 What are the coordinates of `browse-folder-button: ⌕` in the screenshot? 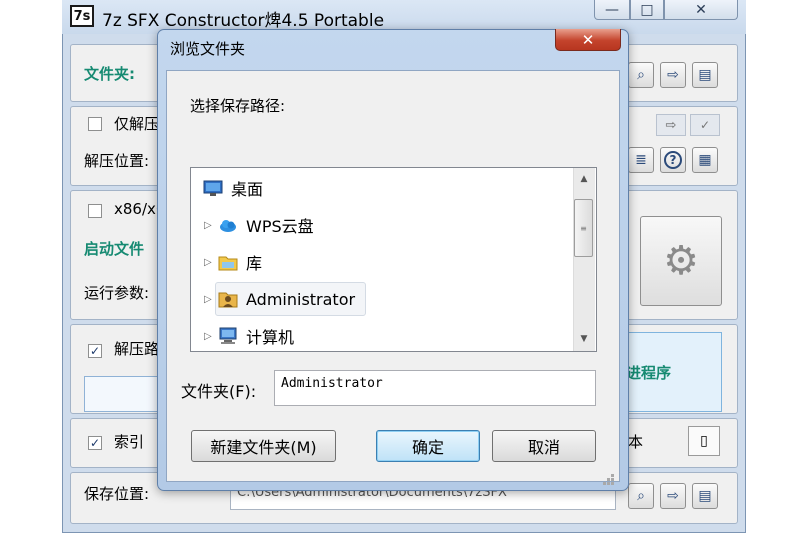 It's located at (641, 75).